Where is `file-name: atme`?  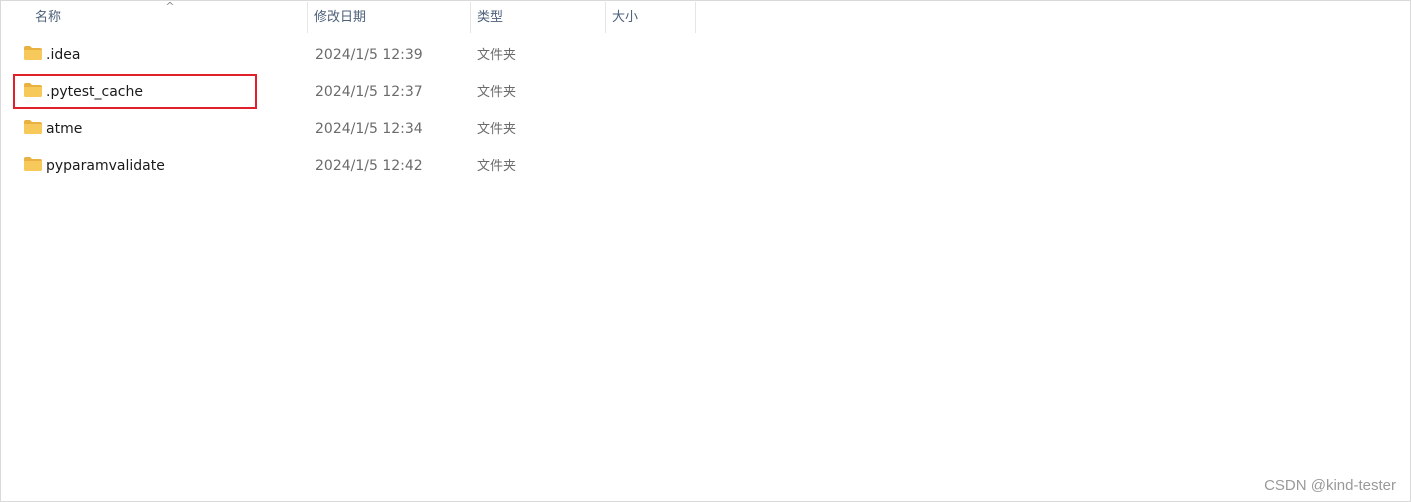
file-name: atme is located at coordinates (64, 129).